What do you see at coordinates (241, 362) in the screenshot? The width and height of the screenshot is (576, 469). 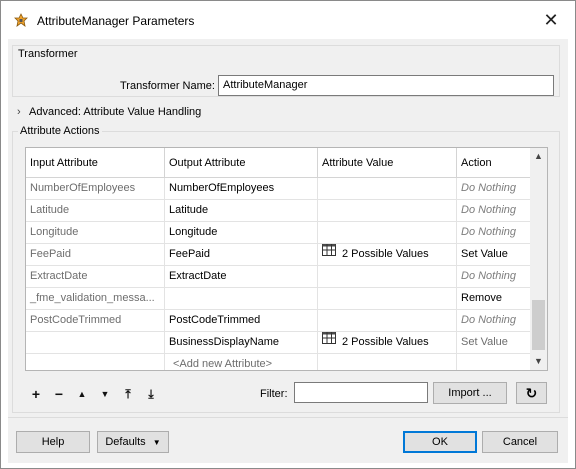 I see `add-new-attribute: <Add new Attribute>` at bounding box center [241, 362].